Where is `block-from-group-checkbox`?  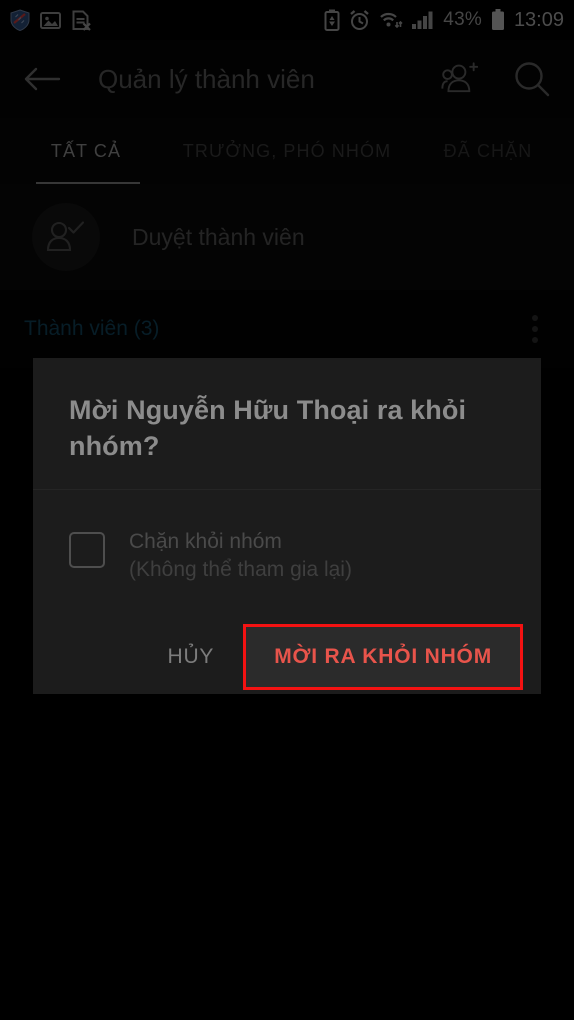
block-from-group-checkbox is located at coordinates (87, 550).